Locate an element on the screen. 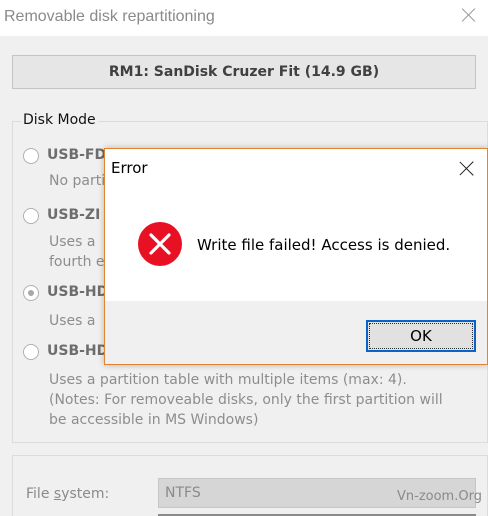 The width and height of the screenshot is (488, 516). option-label: USB-FD is located at coordinates (77, 155).